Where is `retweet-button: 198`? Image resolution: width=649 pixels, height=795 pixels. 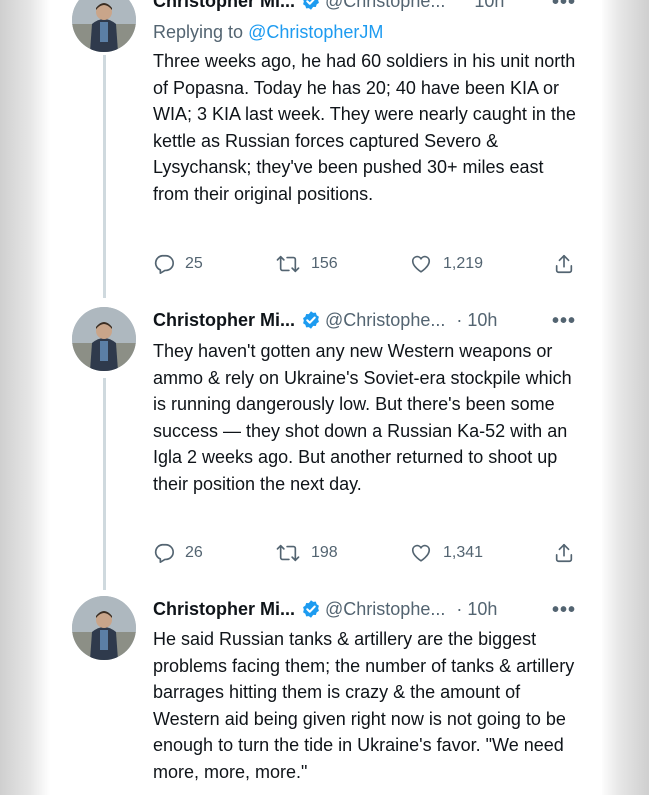 retweet-button: 198 is located at coordinates (306, 553).